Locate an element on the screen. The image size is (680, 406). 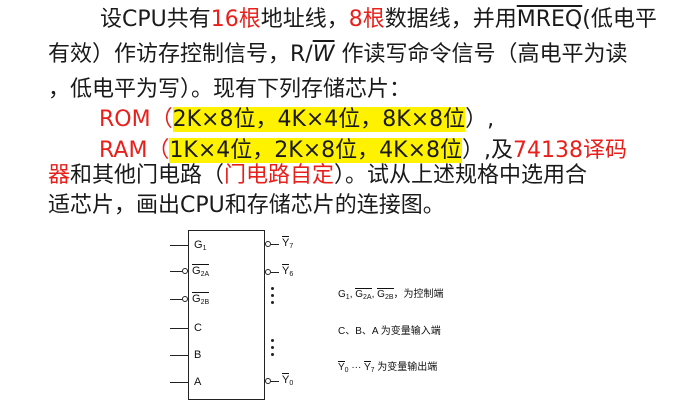
mreq-signal: MREQ is located at coordinates (549, 19).